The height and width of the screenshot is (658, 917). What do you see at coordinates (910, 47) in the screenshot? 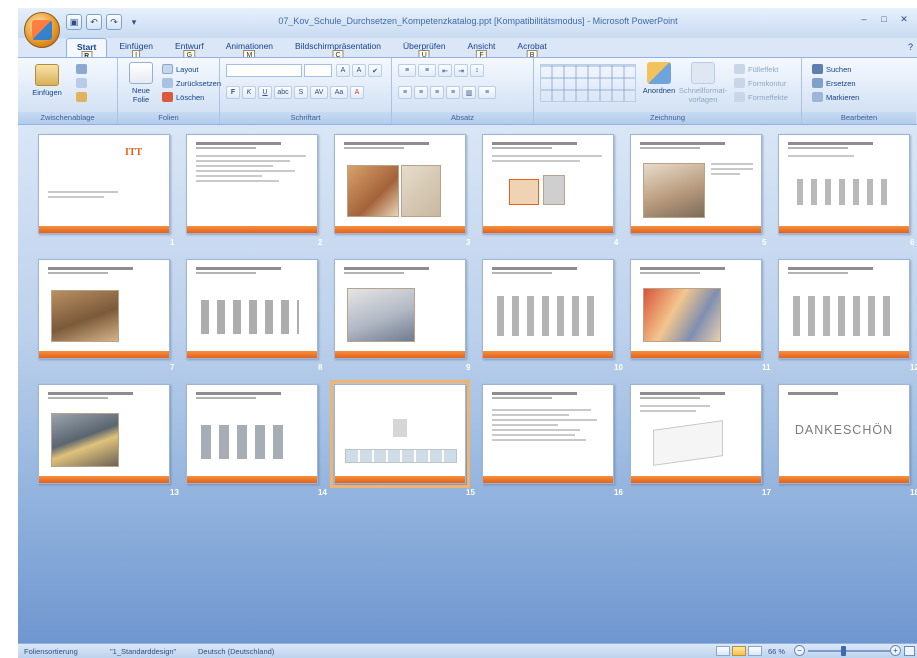
I see `help-icon: ?` at bounding box center [910, 47].